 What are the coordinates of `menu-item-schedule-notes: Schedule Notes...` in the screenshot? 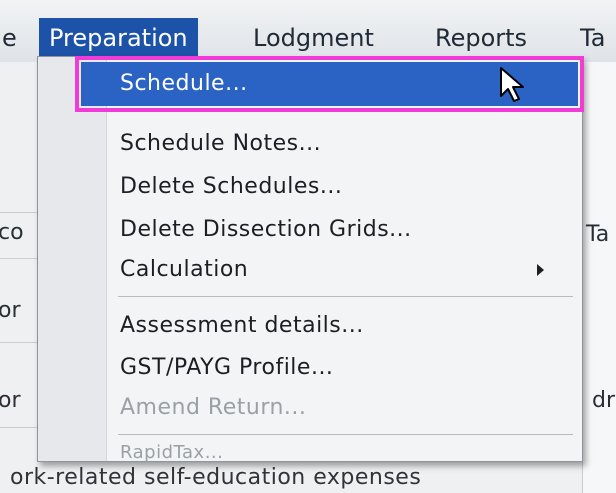 It's located at (220, 144).